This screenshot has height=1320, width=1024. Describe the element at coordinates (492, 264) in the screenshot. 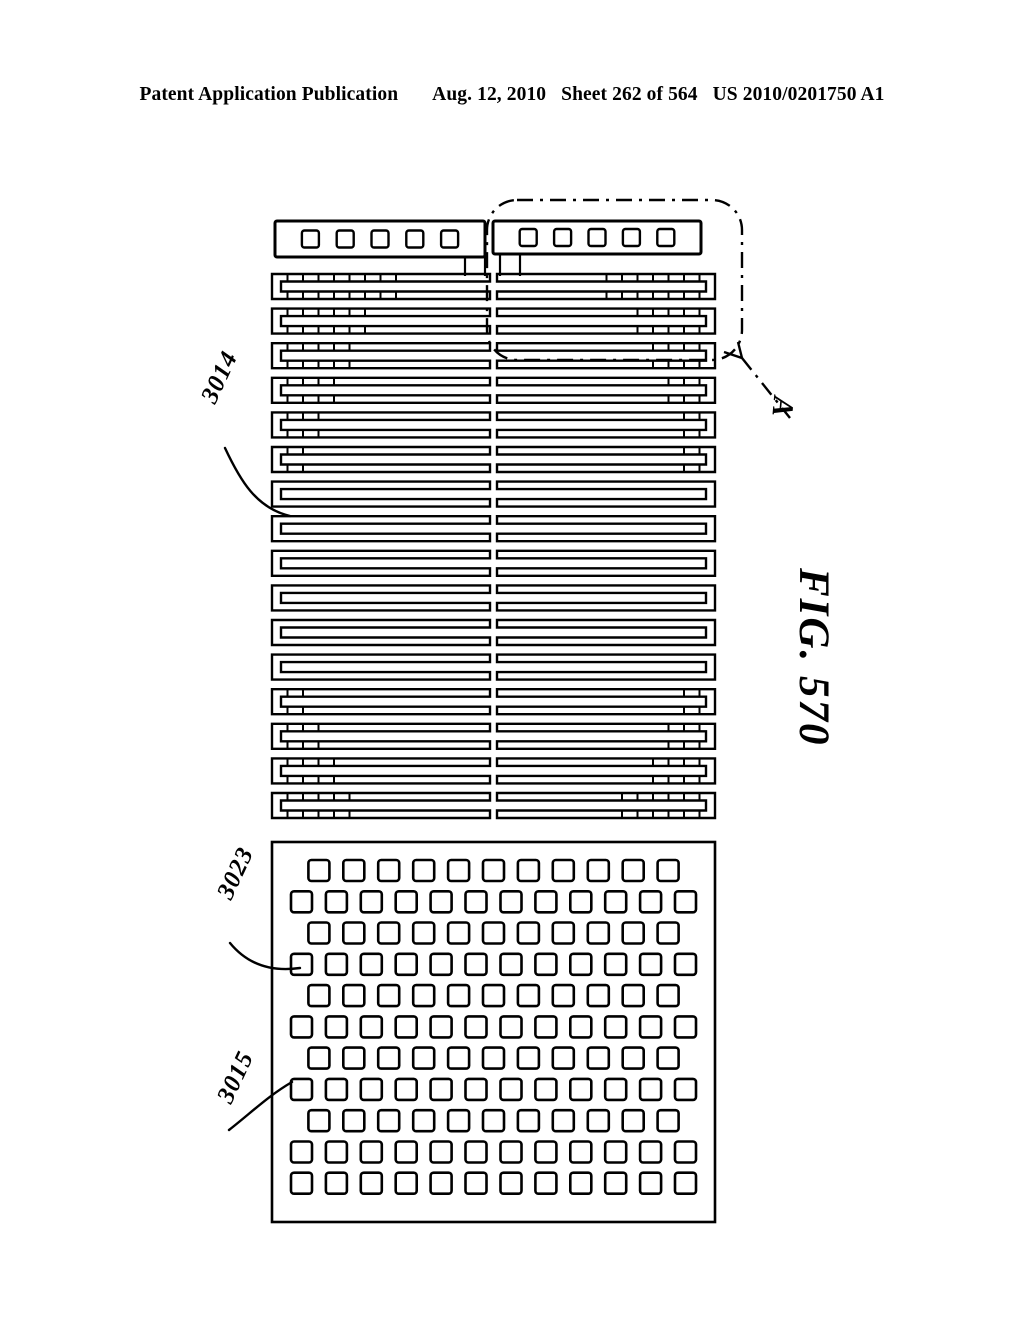

I see `bus-connector-group` at that location.